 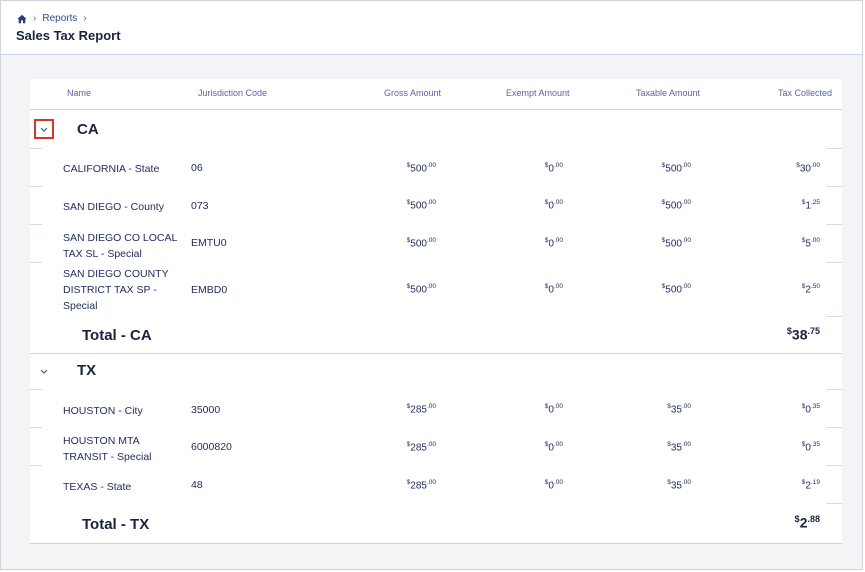 I want to click on column-header-gross-amount: Gross Amount, so click(x=412, y=93).